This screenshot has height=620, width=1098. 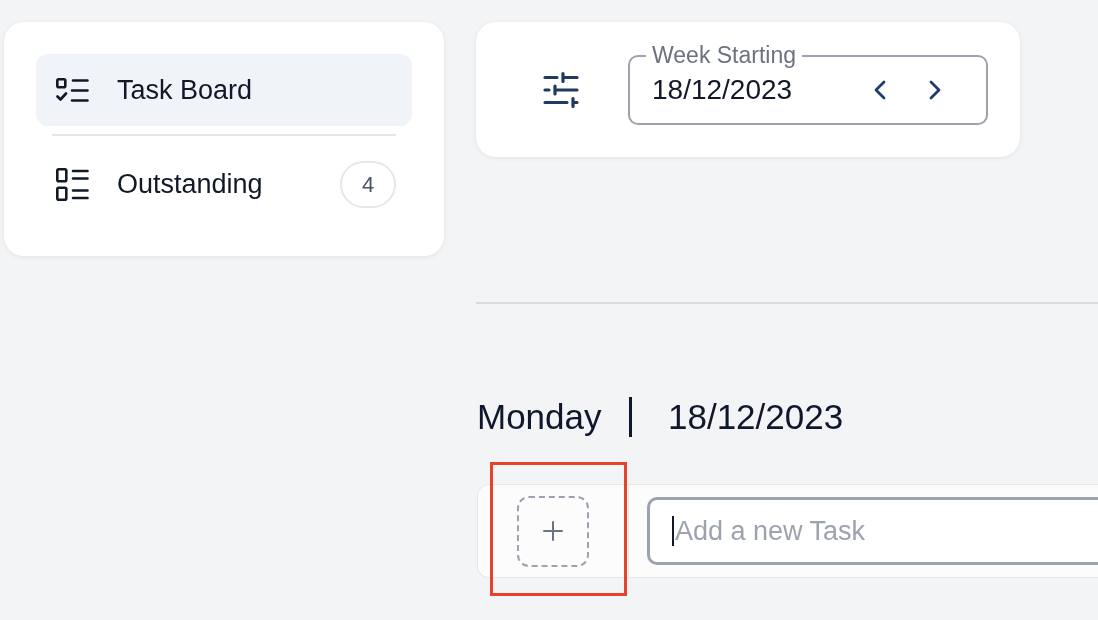 I want to click on sidebar-item: Task Board, so click(x=224, y=90).